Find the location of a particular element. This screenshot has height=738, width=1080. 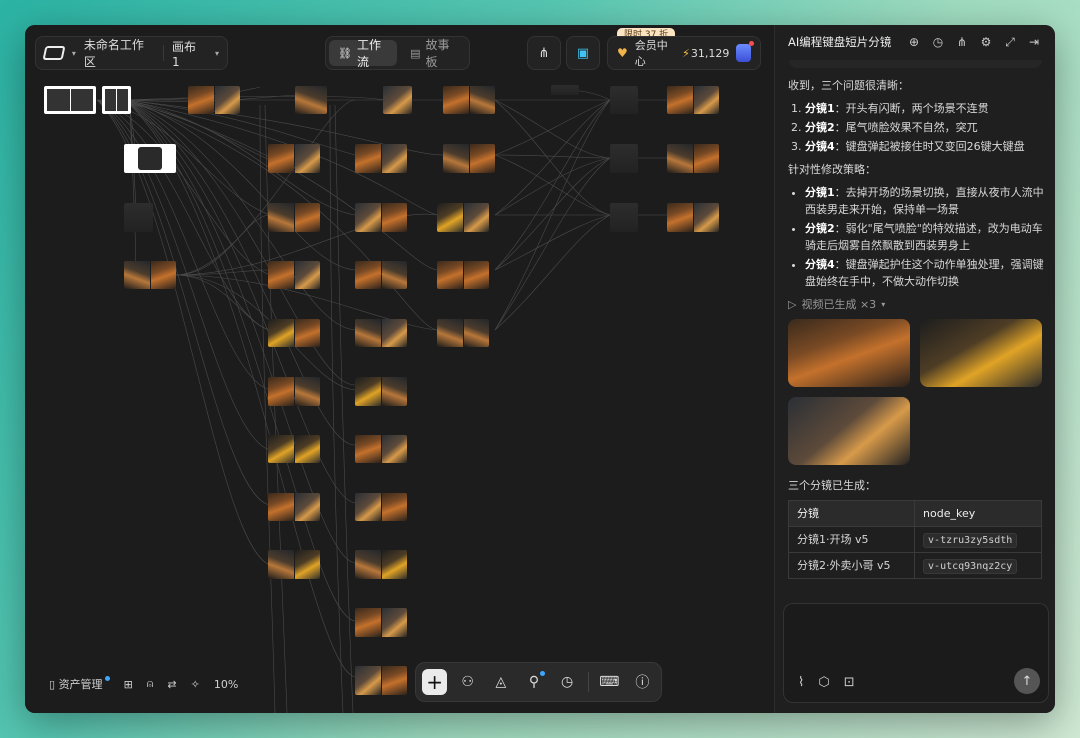

node-layout-a is located at coordinates (70, 100).